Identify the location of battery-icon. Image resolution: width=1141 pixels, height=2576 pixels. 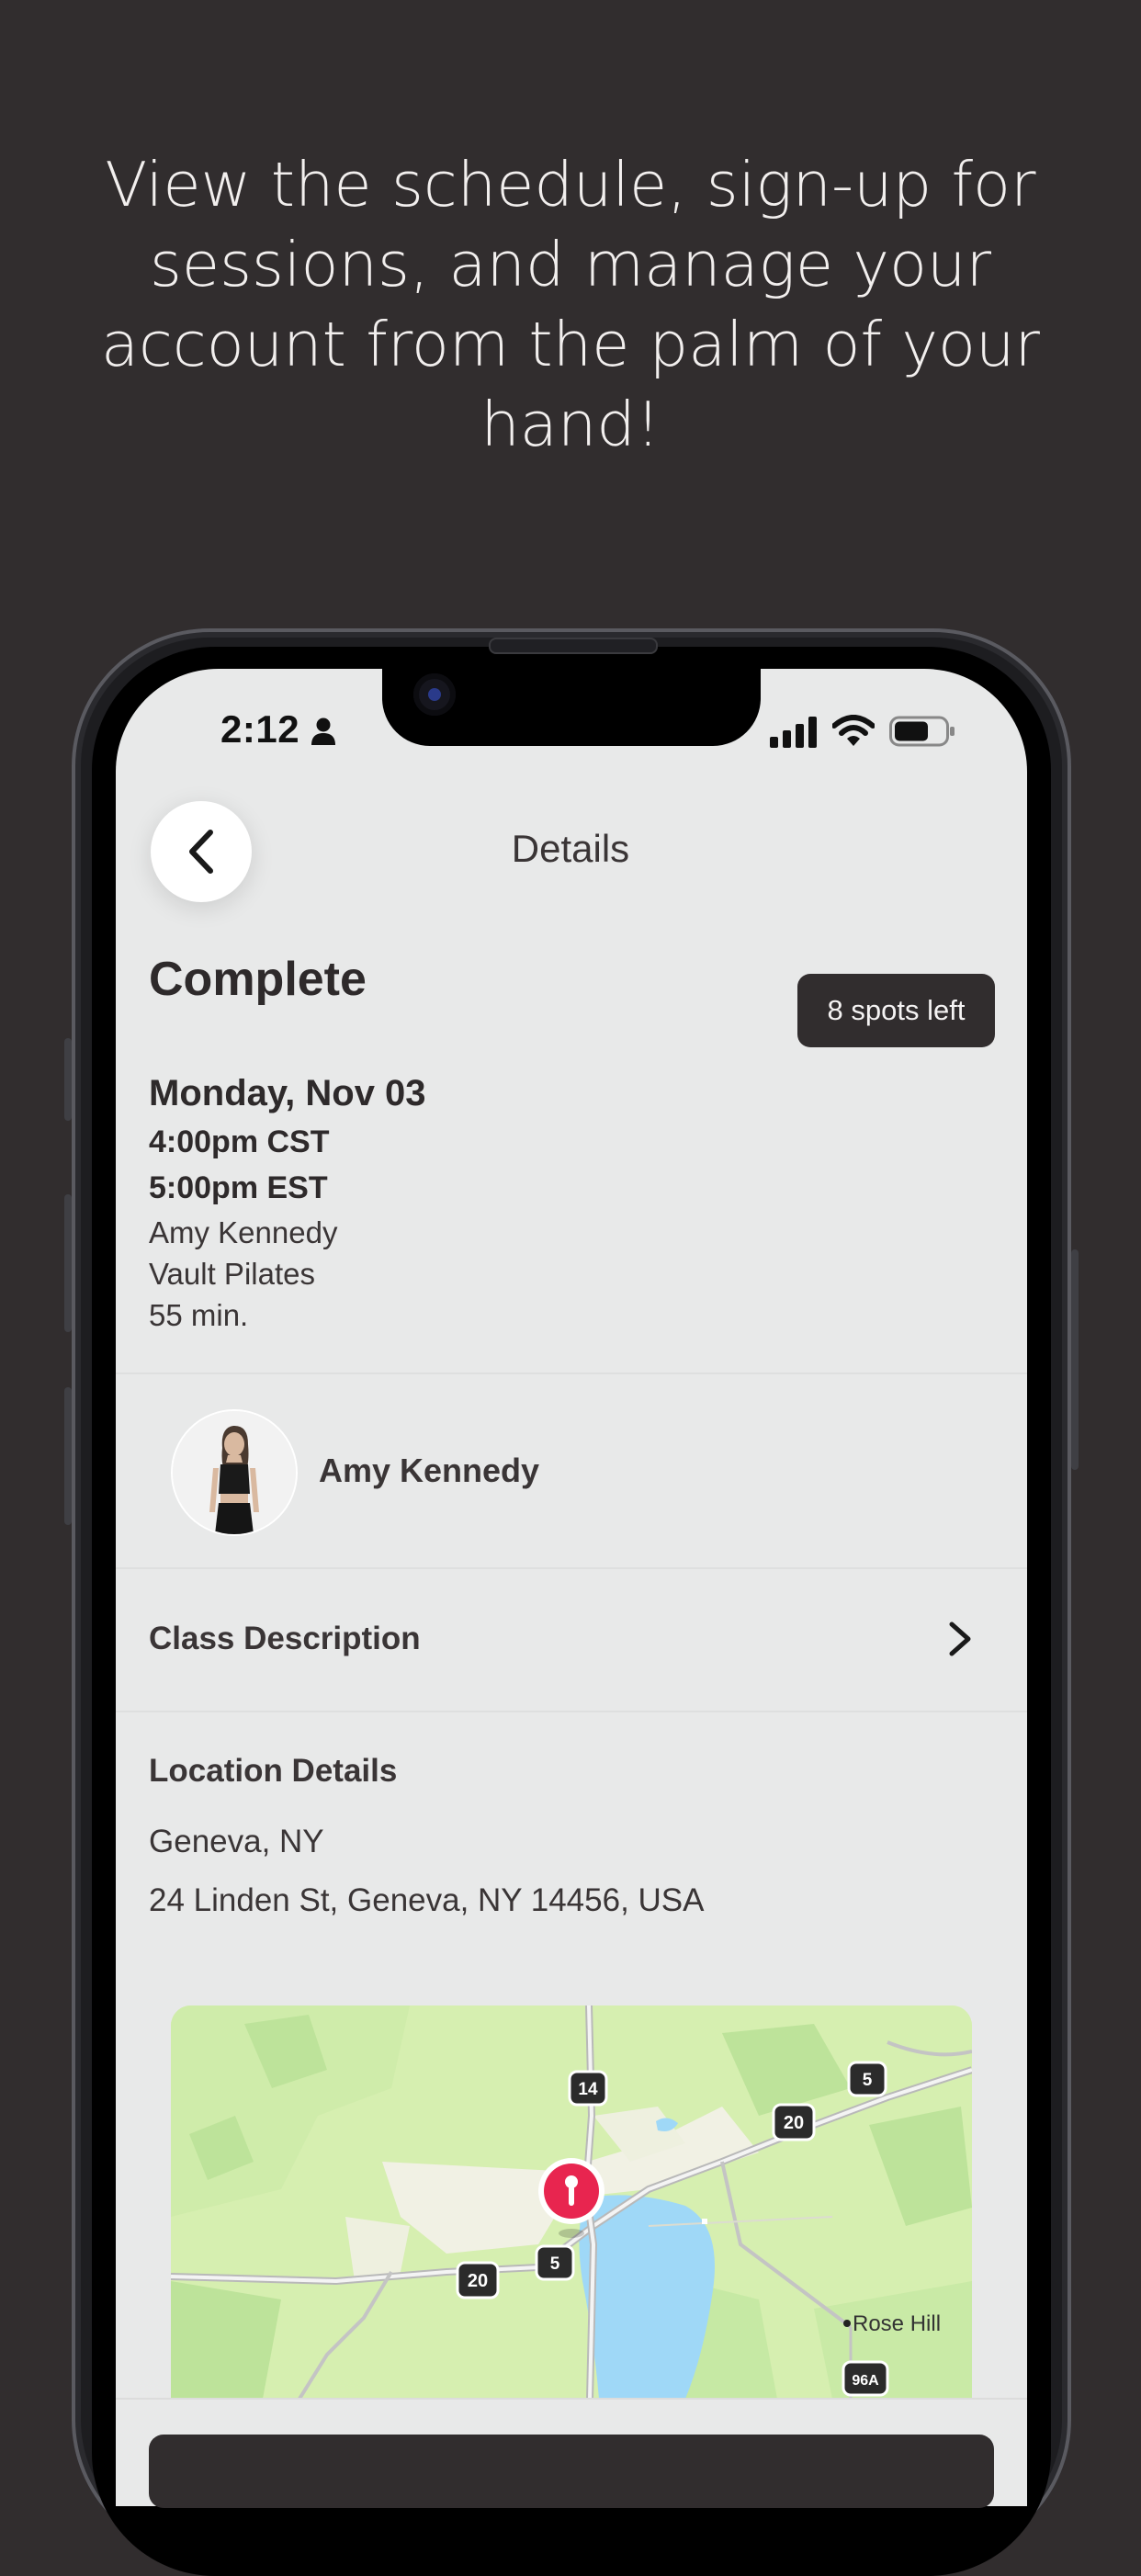
(922, 731).